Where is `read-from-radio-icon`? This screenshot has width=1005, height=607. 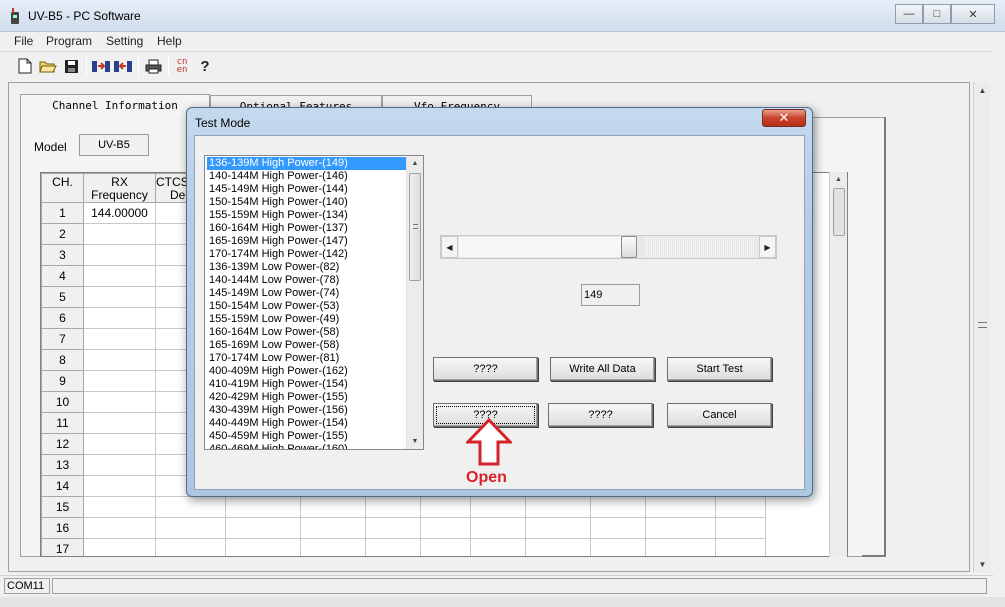
read-from-radio-icon is located at coordinates (101, 66).